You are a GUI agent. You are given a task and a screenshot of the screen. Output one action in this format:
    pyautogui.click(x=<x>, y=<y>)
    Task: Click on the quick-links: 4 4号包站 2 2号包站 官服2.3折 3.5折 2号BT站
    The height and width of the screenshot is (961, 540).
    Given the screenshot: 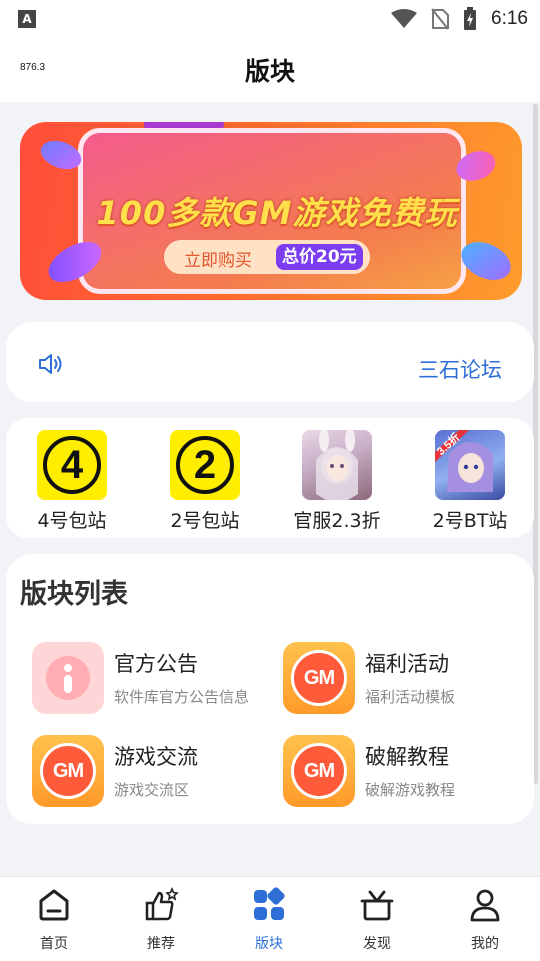 What is the action you would take?
    pyautogui.click(x=270, y=478)
    